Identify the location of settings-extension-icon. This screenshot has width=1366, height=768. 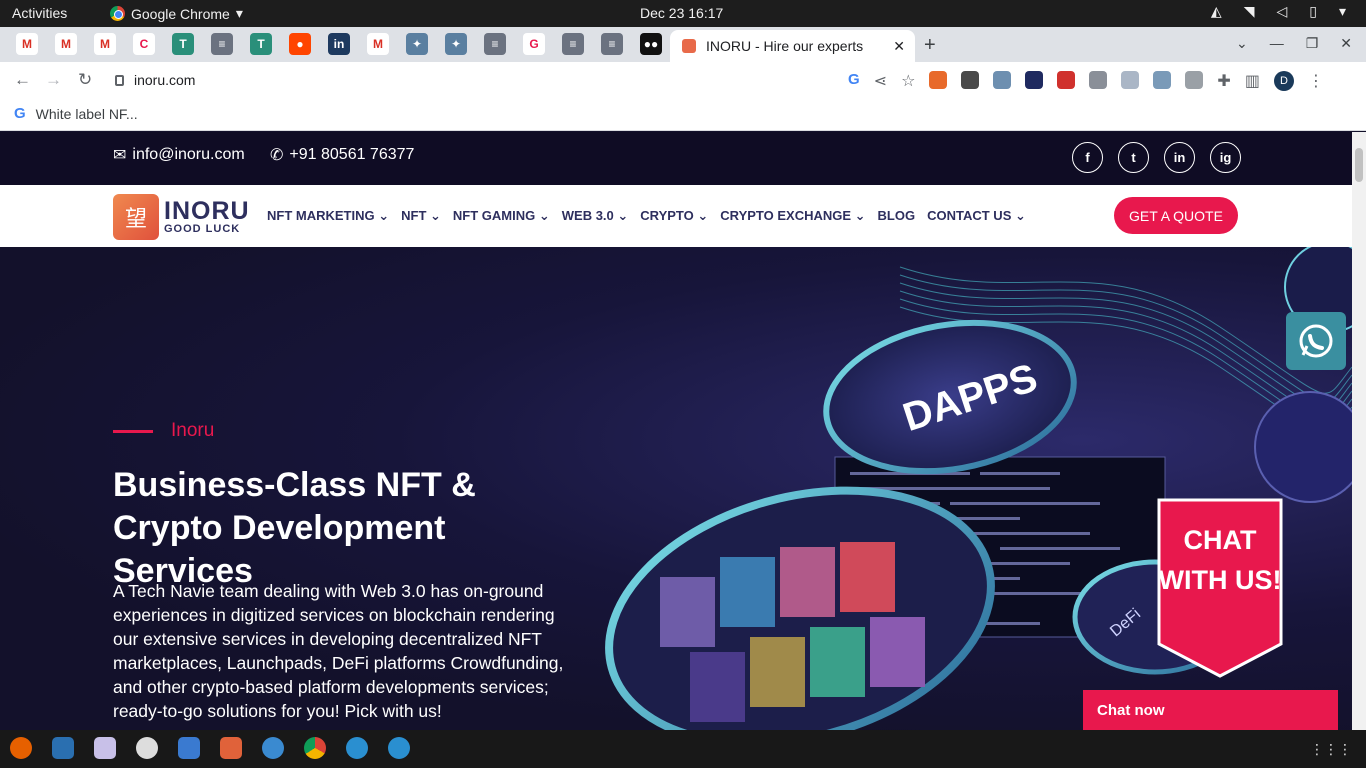
(1098, 80).